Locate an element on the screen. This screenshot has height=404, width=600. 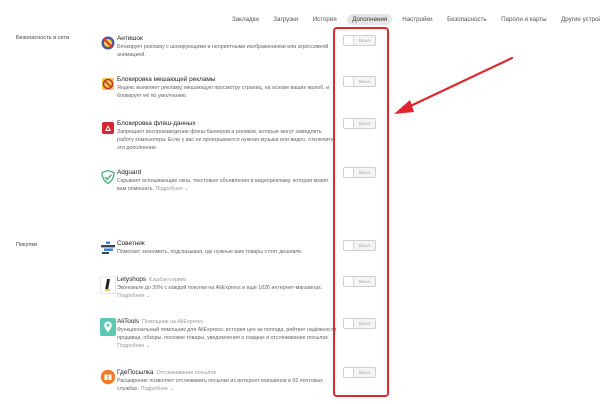
parcel-icon is located at coordinates (108, 377).